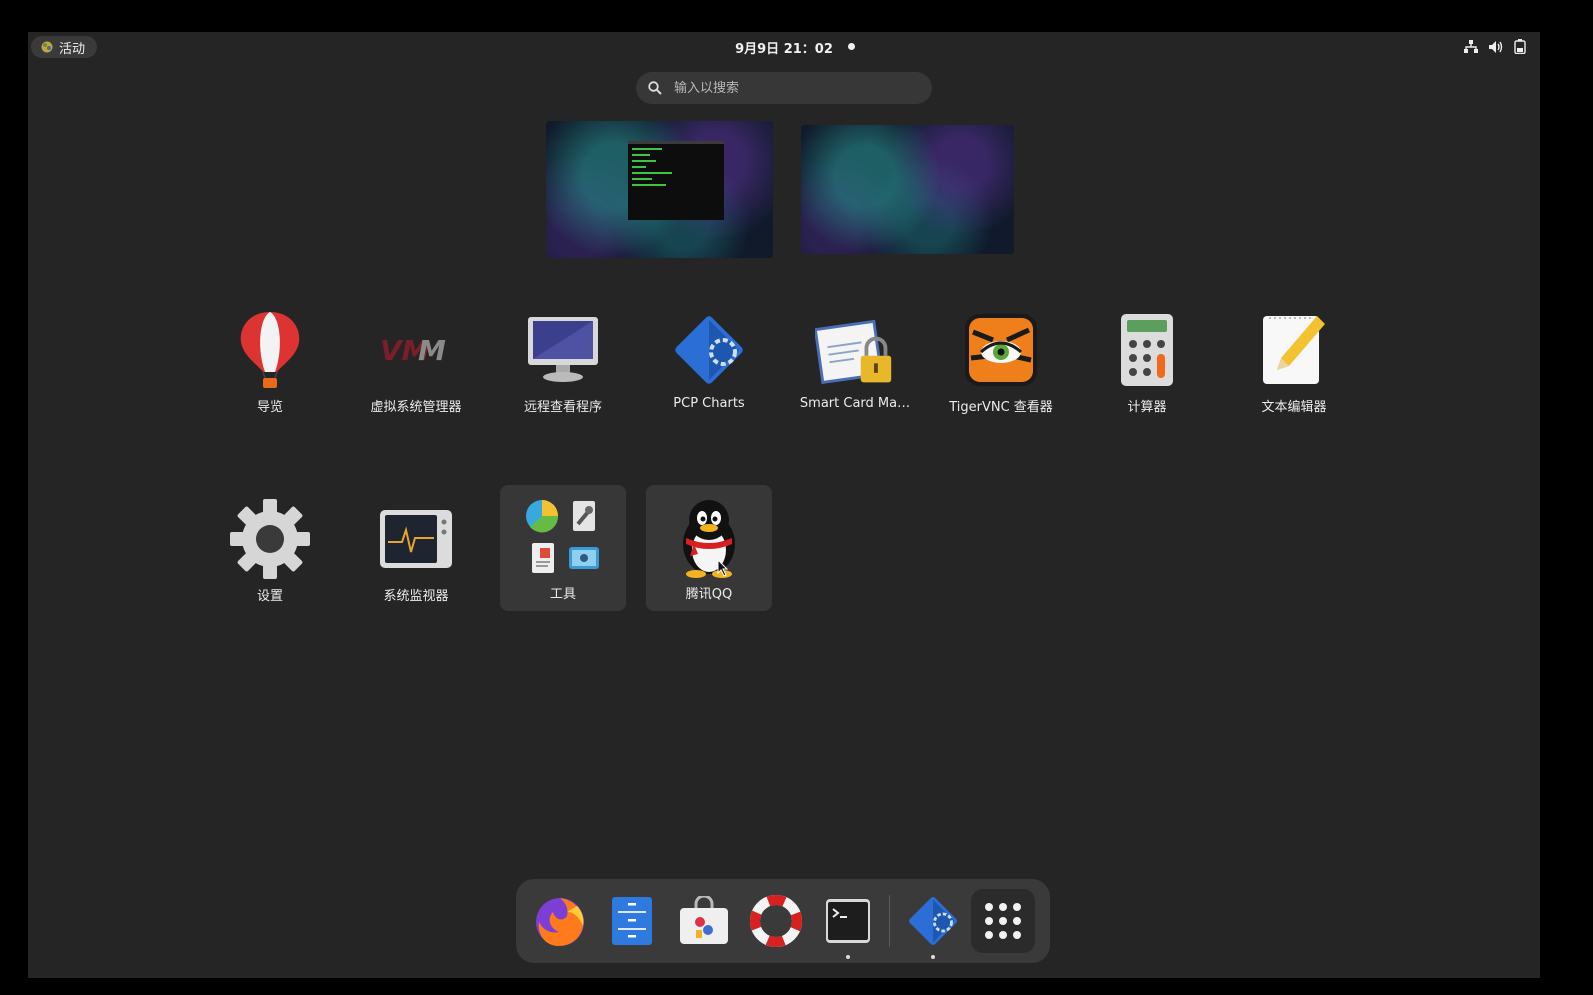 The width and height of the screenshot is (1593, 995). Describe the element at coordinates (853, 352) in the screenshot. I see `smartcard-lock-icon` at that location.